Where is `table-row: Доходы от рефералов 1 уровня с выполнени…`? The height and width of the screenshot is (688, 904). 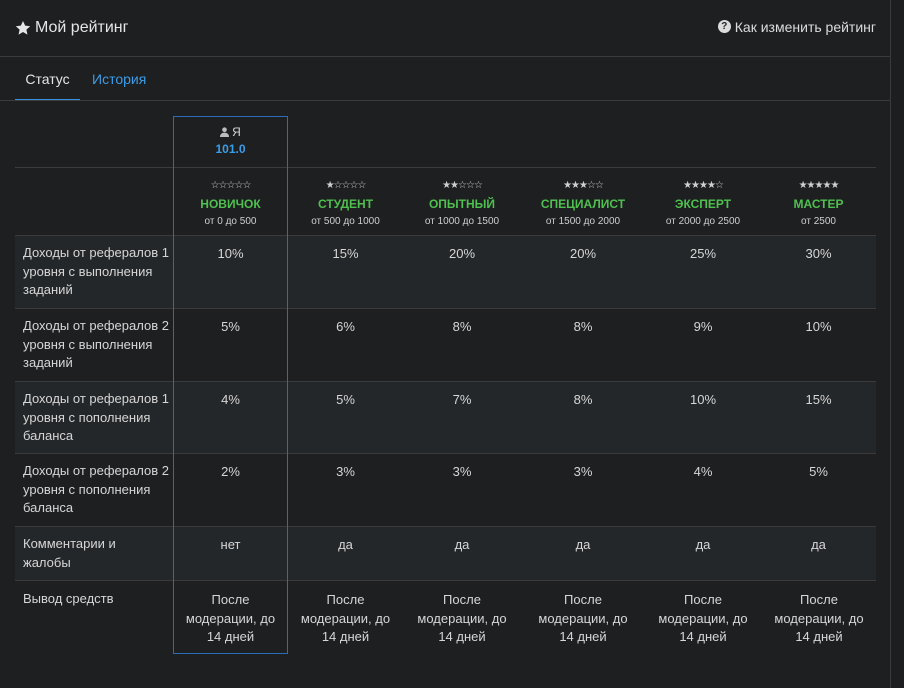 table-row: Доходы от рефералов 1 уровня с выполнени… is located at coordinates (445, 271).